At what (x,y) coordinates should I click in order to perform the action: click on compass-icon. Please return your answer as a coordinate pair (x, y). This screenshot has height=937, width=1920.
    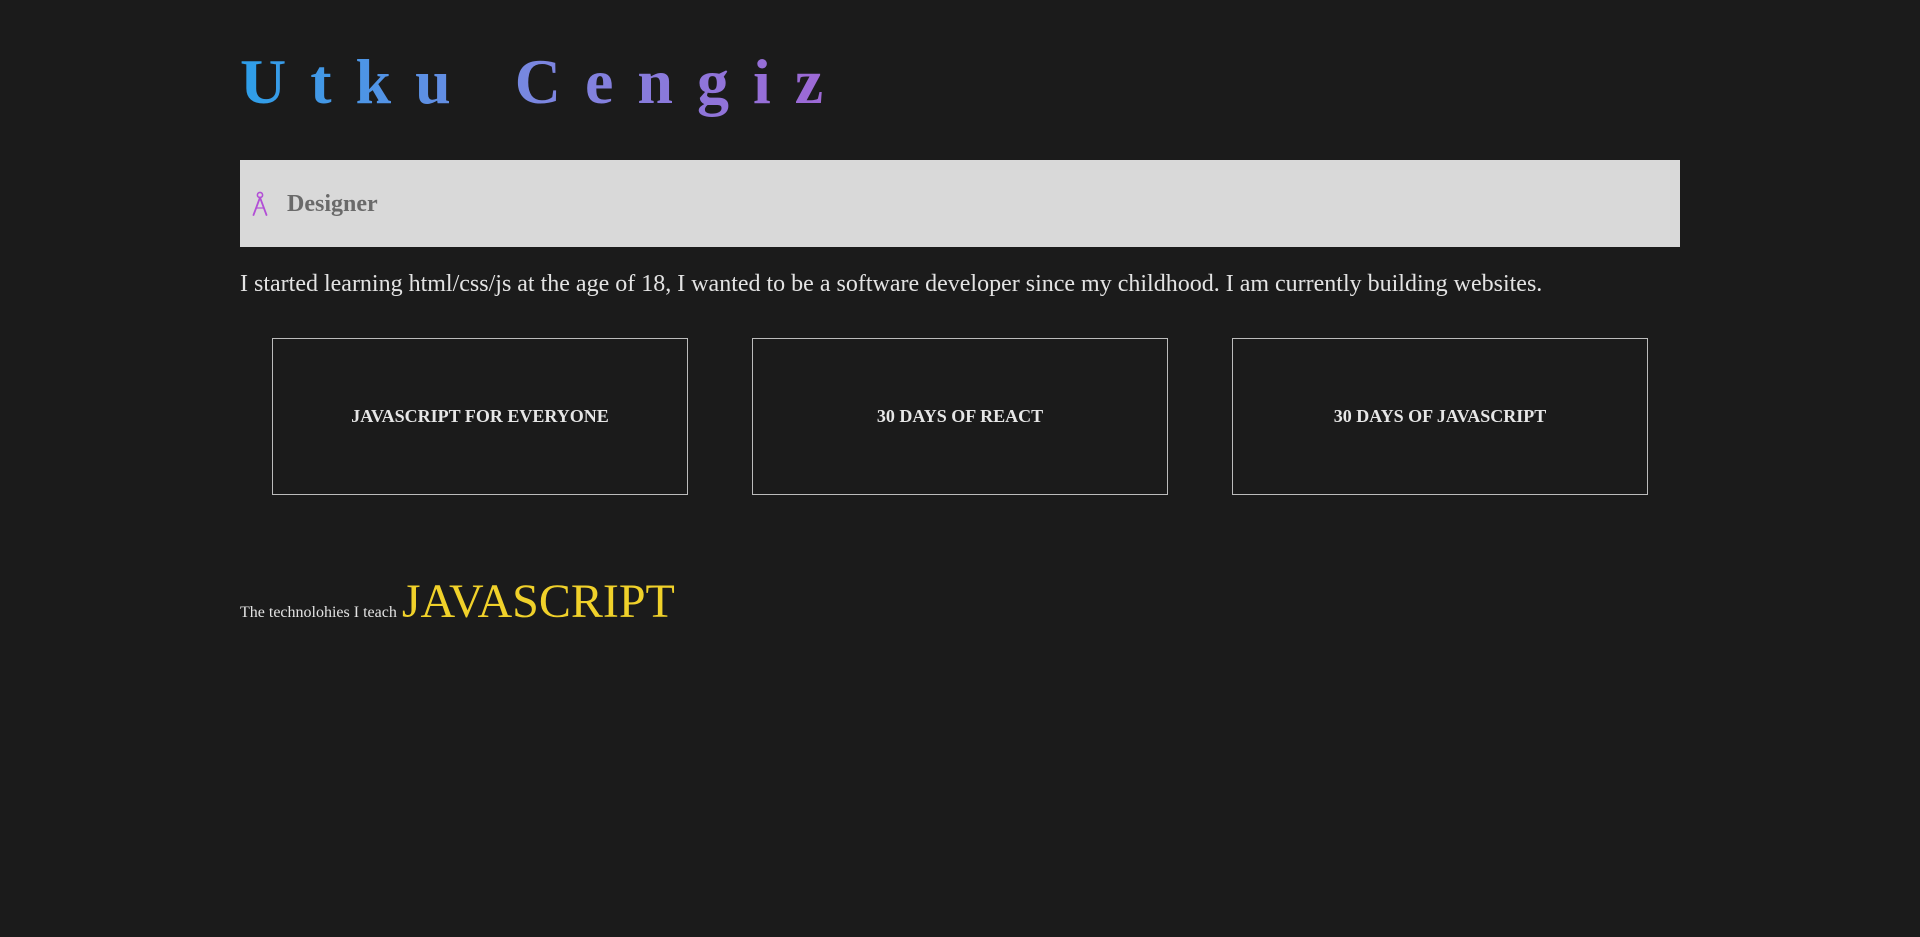
    Looking at the image, I should click on (260, 204).